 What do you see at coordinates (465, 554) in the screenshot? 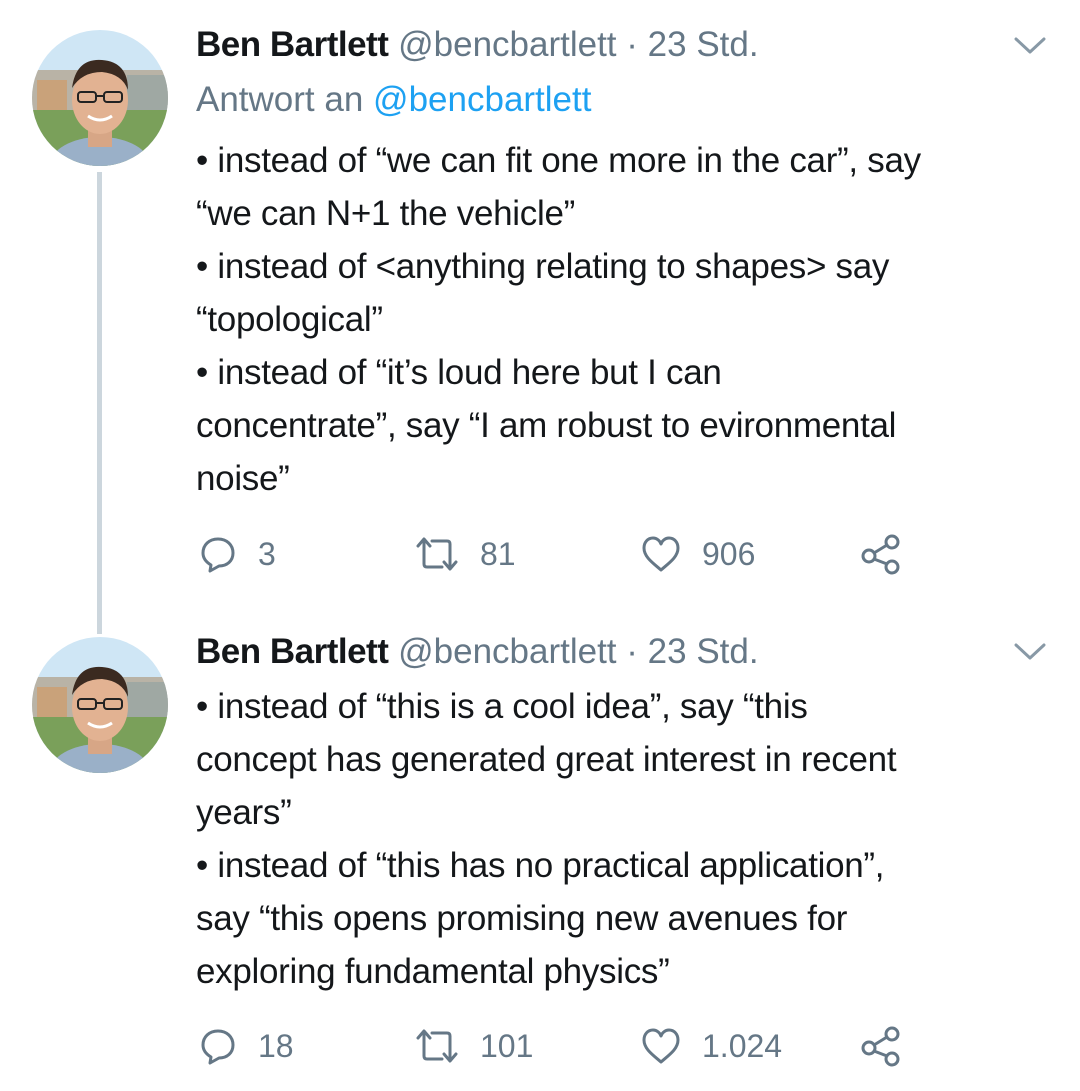
I see `retweet-button: 81` at bounding box center [465, 554].